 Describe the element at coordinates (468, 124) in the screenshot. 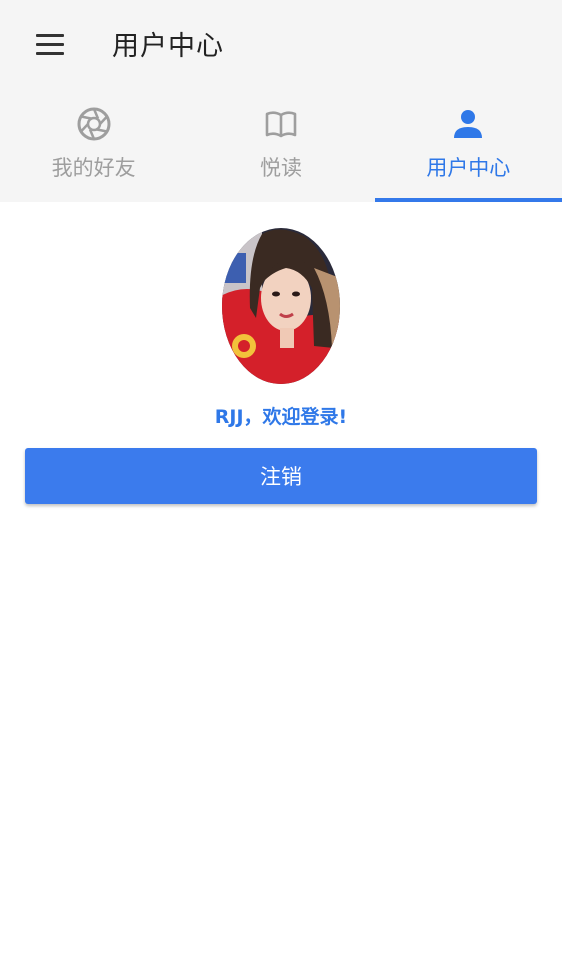

I see `person-icon` at that location.